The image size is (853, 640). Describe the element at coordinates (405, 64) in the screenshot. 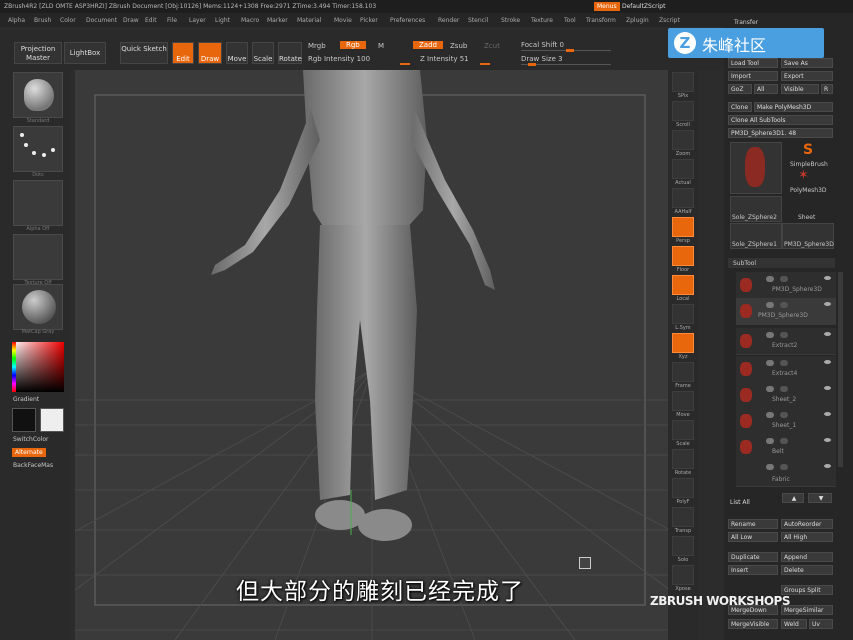

I see `rgb-intensity-handle` at that location.